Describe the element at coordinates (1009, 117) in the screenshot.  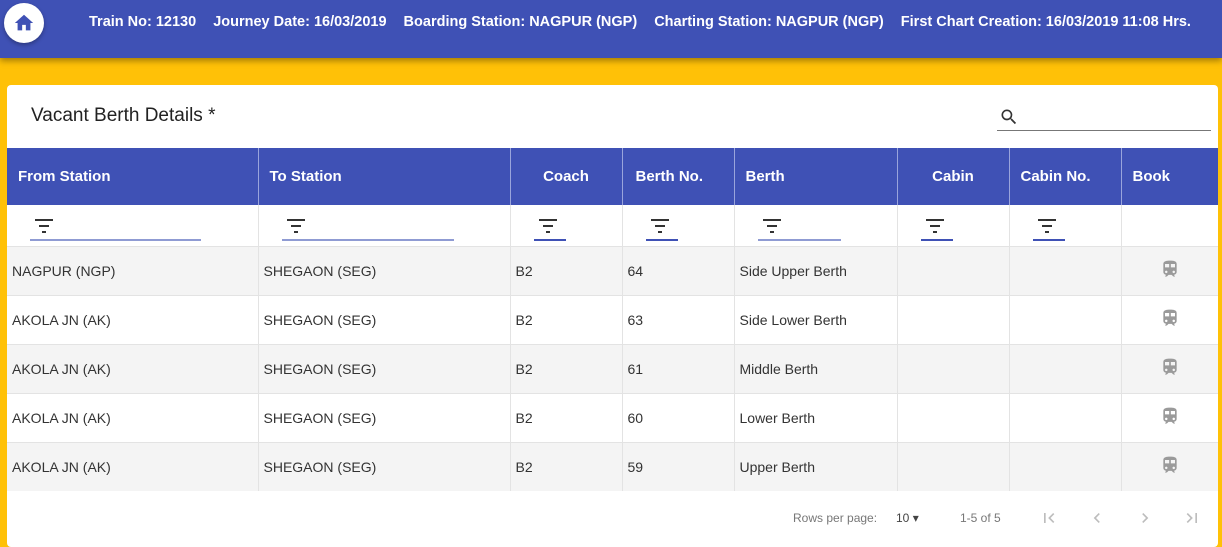
I see `search-icon` at that location.